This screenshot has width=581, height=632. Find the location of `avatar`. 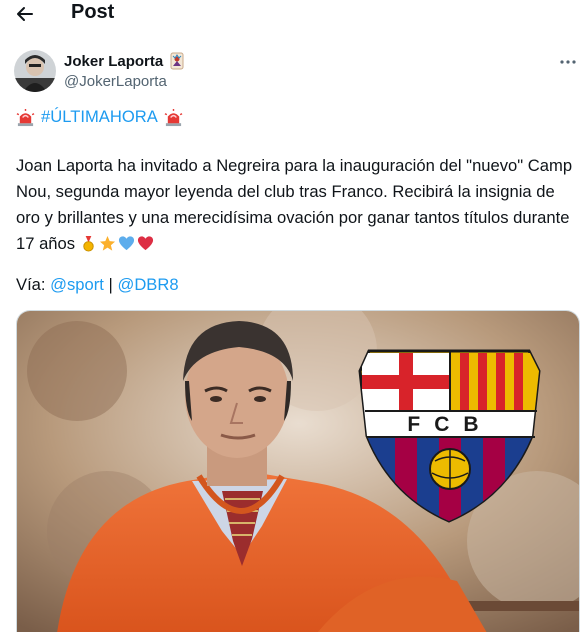

avatar is located at coordinates (35, 71).